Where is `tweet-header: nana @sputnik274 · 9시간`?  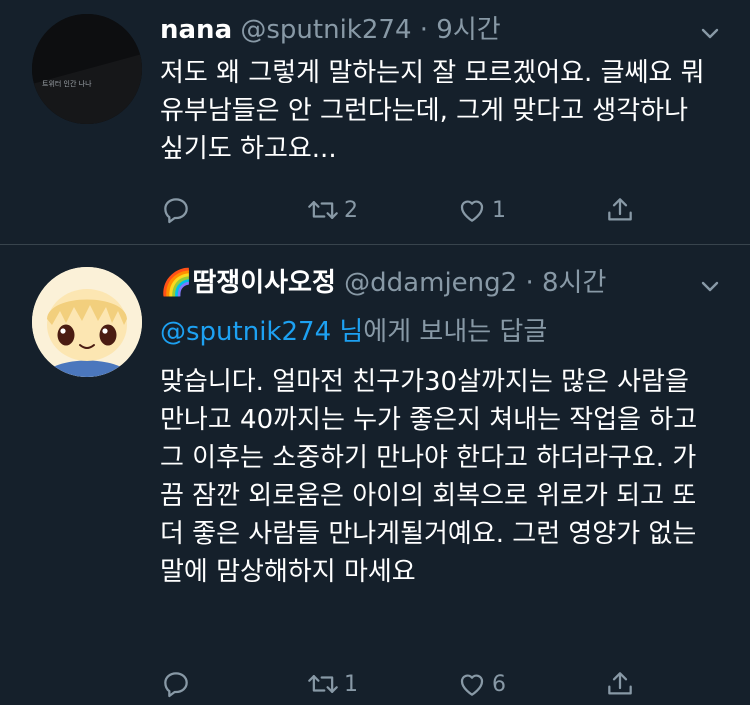 tweet-header: nana @sputnik274 · 9시간 is located at coordinates (330, 30).